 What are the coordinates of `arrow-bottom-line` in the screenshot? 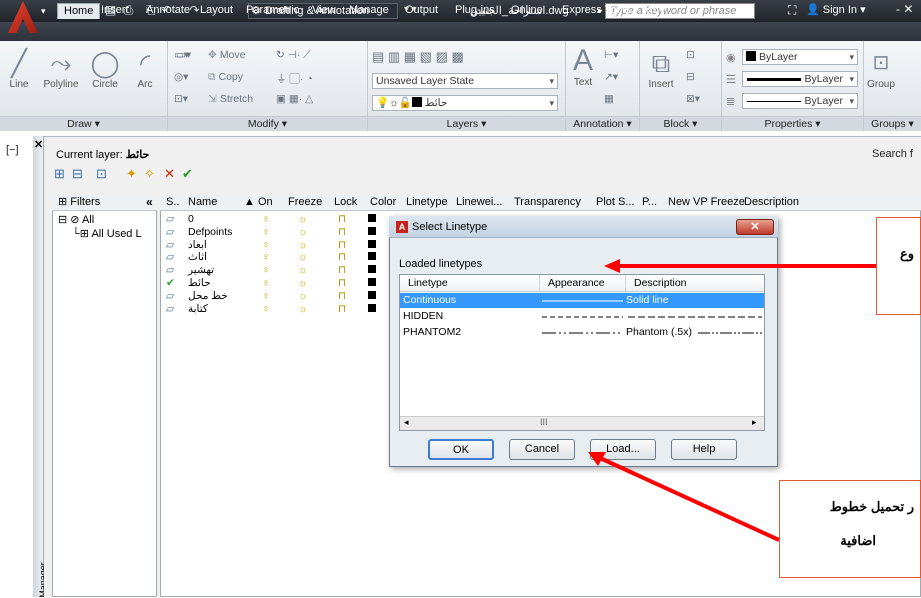 It's located at (689, 499).